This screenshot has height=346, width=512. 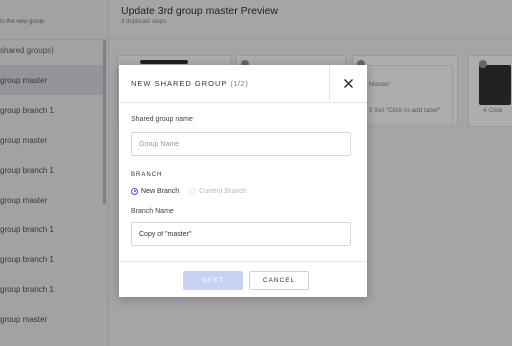 What do you see at coordinates (134, 191) in the screenshot?
I see `radio-selected-icon` at bounding box center [134, 191].